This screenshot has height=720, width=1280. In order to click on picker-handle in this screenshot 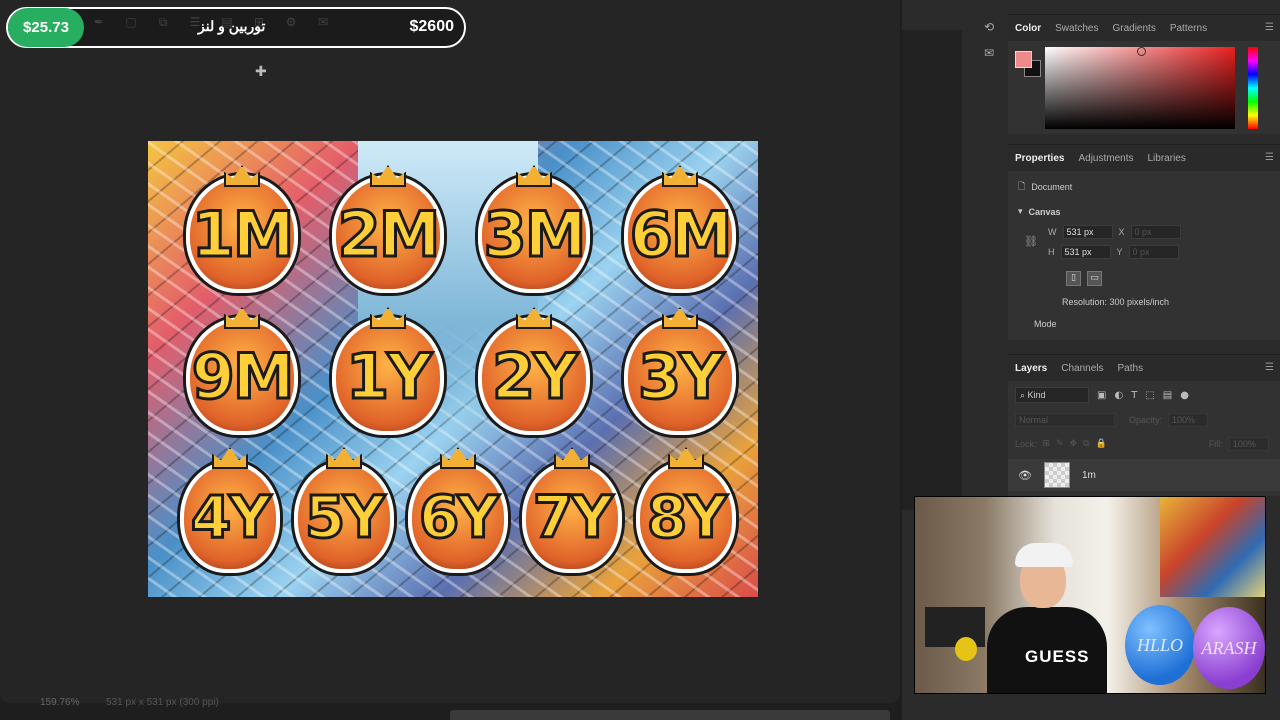, I will do `click(1141, 51)`.